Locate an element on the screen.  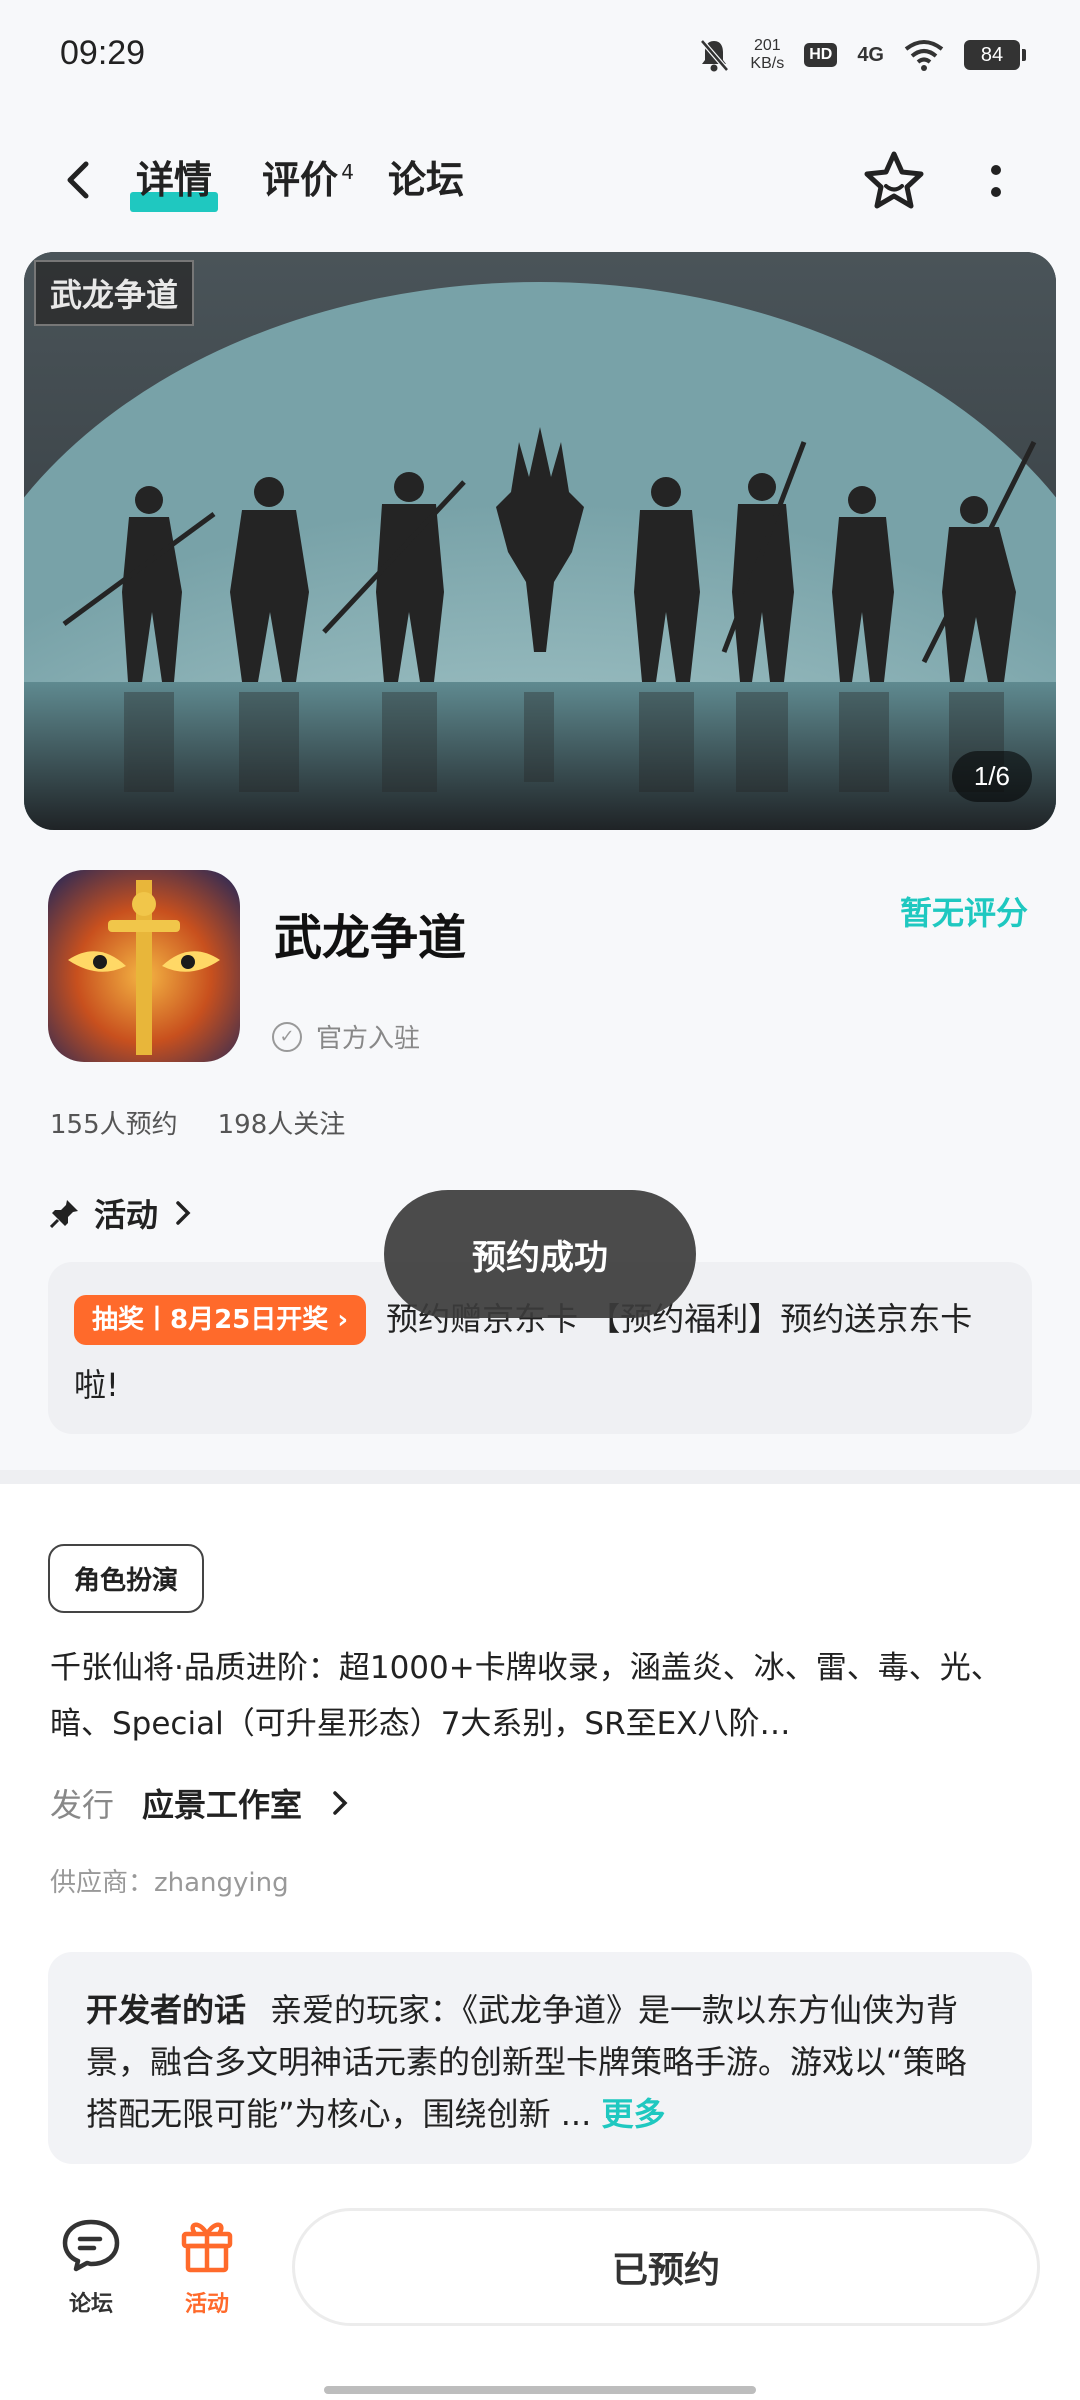
top-nav: 详情 评价 4 论坛 is located at coordinates (540, 180).